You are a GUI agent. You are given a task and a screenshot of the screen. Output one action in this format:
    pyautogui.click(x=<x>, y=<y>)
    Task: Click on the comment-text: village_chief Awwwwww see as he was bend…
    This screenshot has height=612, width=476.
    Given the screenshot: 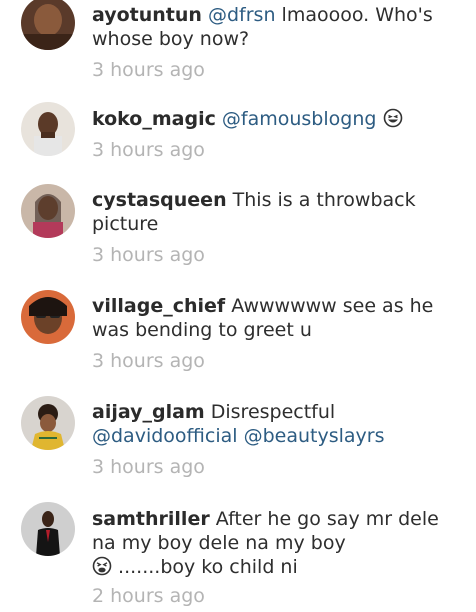 What is the action you would take?
    pyautogui.click(x=278, y=318)
    